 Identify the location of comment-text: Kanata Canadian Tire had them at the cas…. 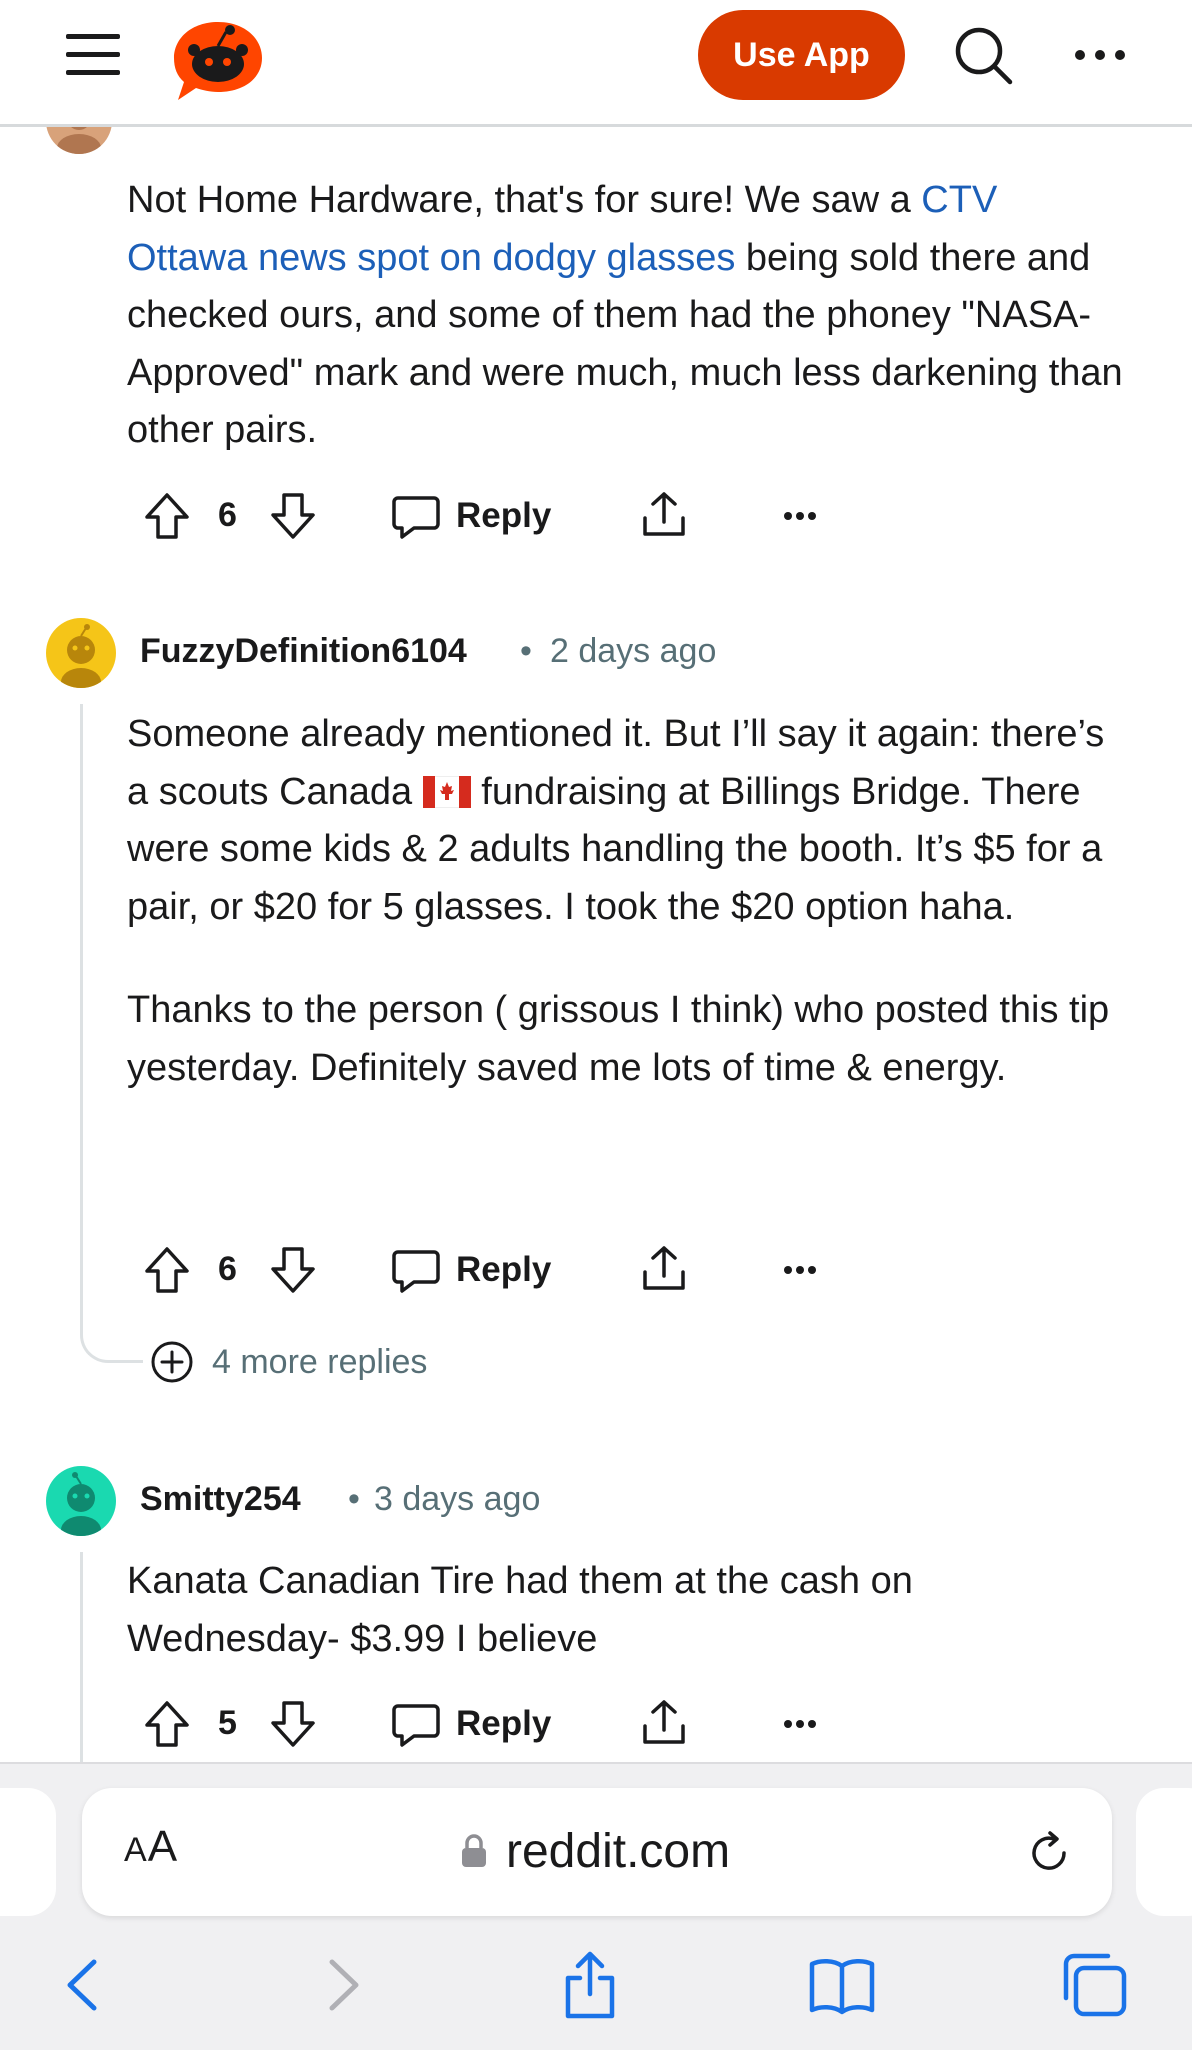
(520, 1610).